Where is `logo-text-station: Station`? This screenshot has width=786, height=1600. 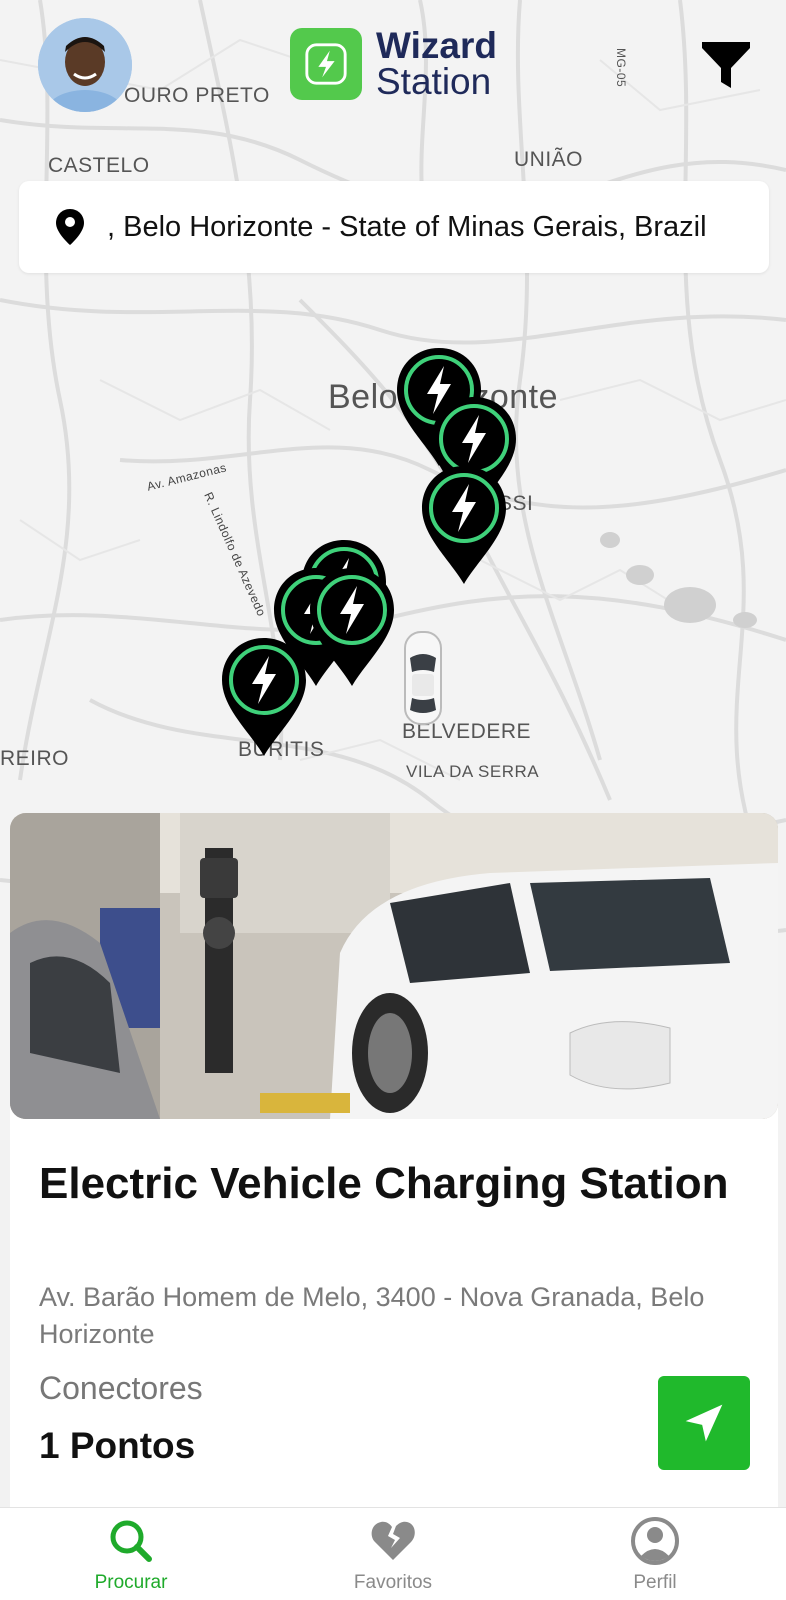
logo-text-station: Station is located at coordinates (434, 81).